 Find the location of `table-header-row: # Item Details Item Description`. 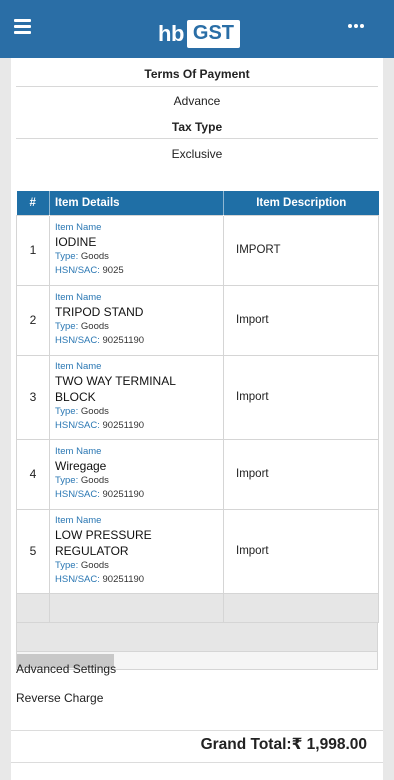

table-header-row: # Item Details Item Description is located at coordinates (197, 203).